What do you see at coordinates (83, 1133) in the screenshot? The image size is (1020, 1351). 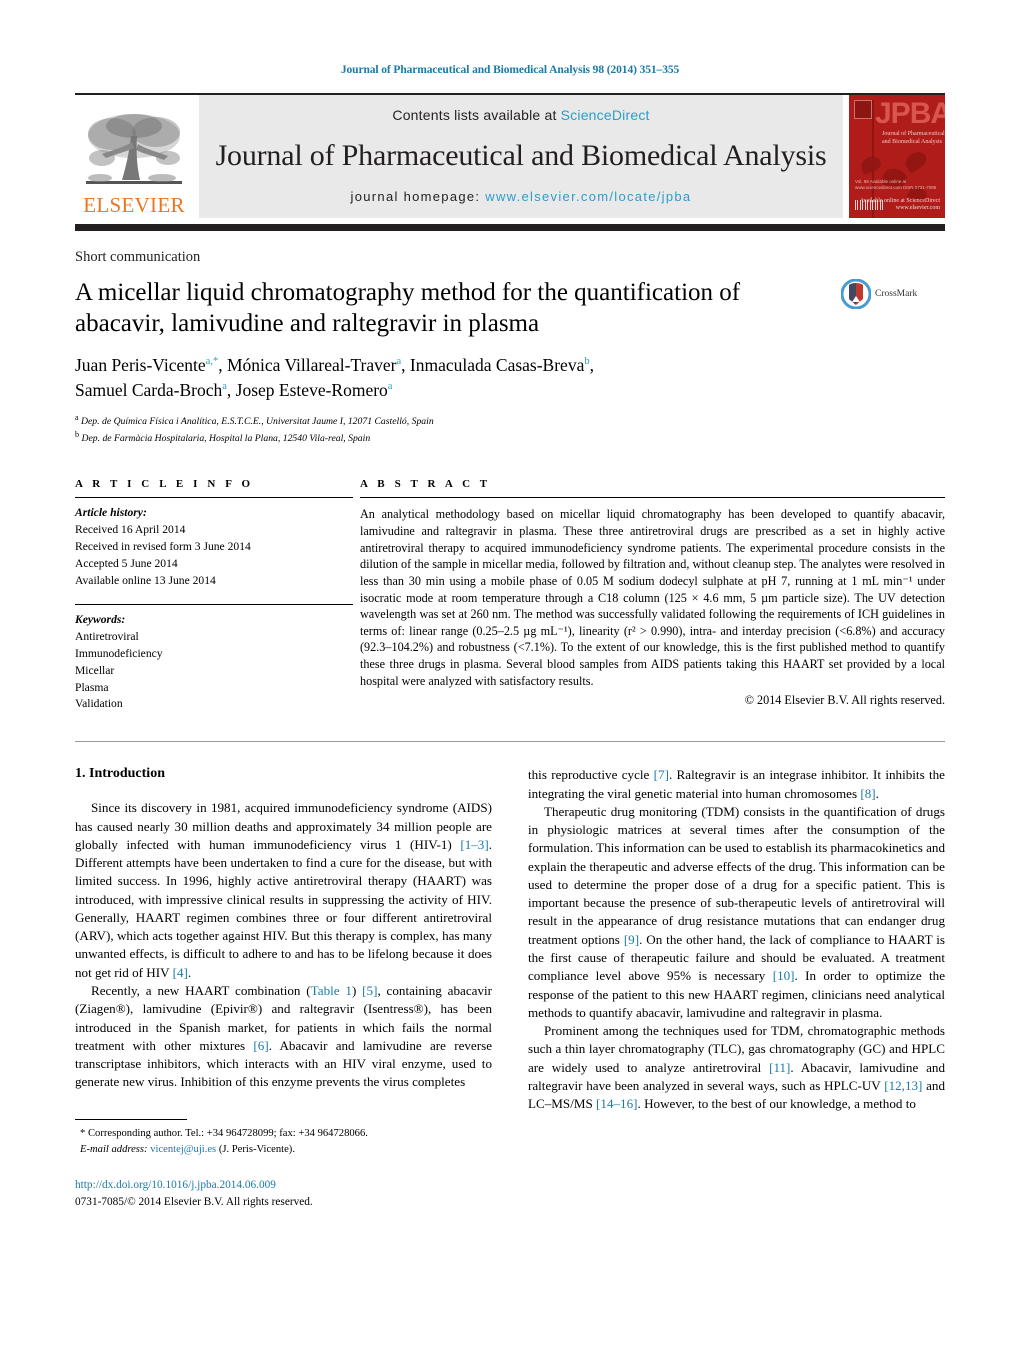 I see `footnote-marker: *` at bounding box center [83, 1133].